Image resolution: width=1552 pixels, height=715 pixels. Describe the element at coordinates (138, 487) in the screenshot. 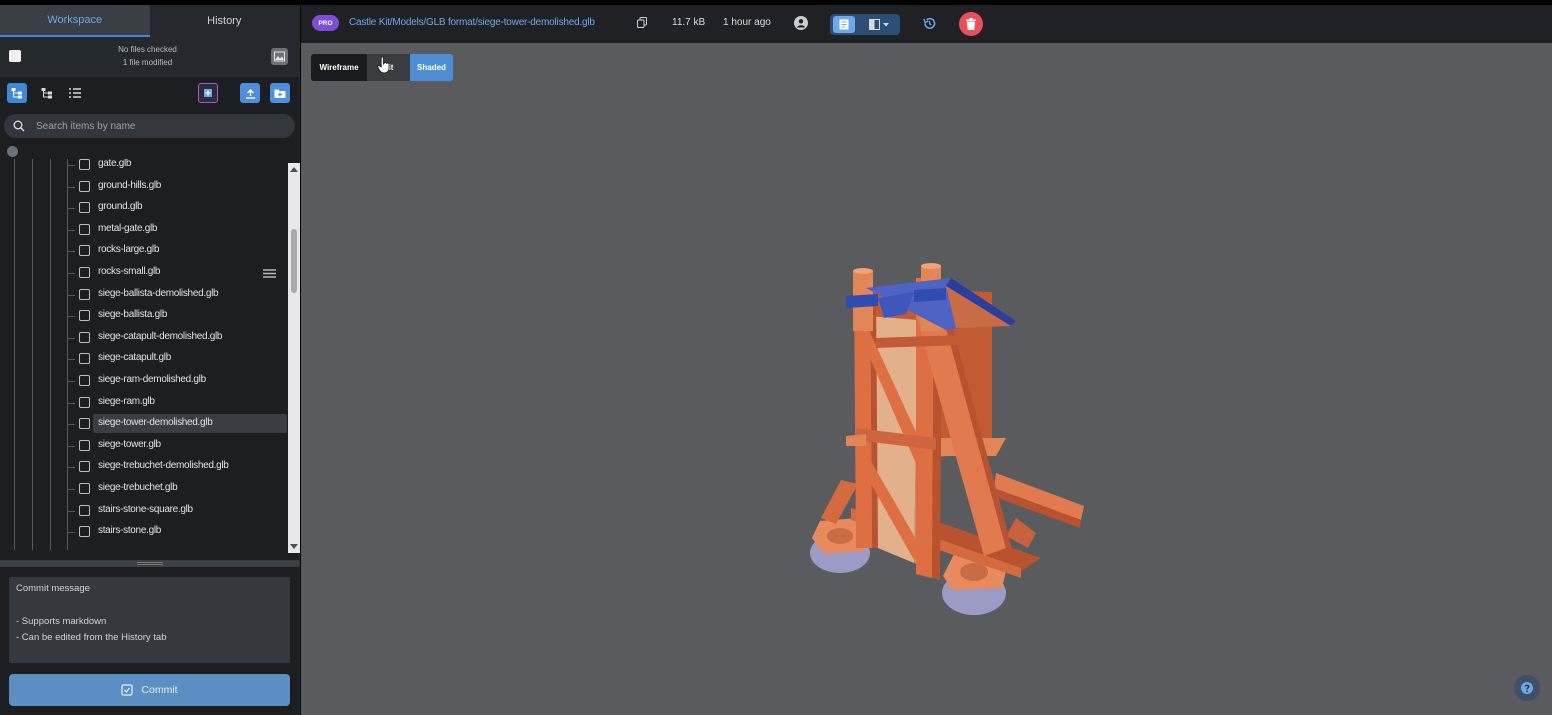

I see `tree-item-label: siege-trebuchet.glb` at that location.